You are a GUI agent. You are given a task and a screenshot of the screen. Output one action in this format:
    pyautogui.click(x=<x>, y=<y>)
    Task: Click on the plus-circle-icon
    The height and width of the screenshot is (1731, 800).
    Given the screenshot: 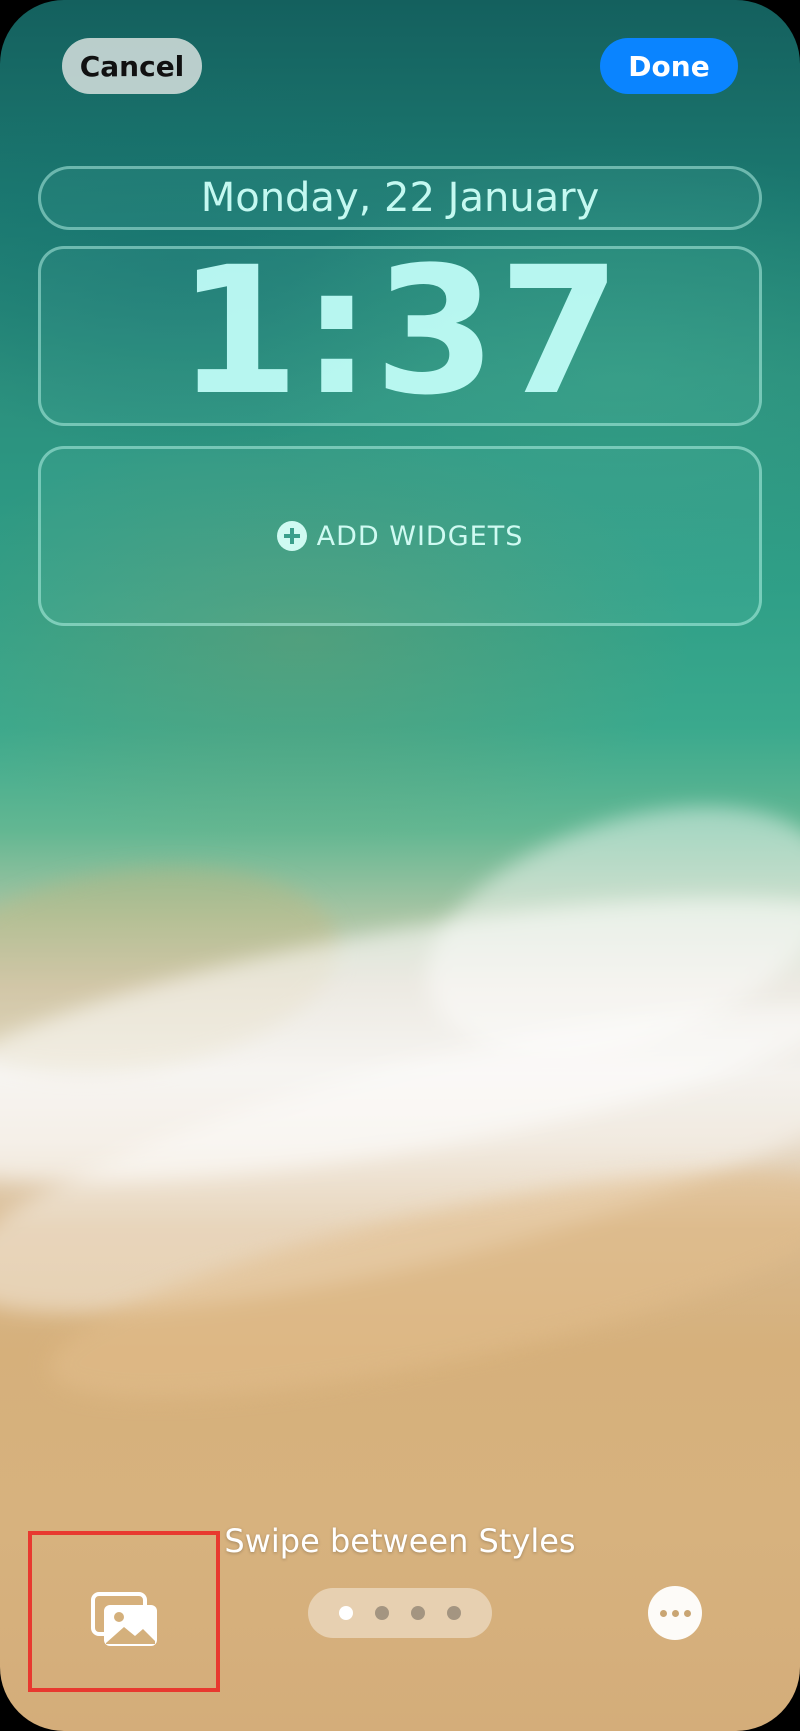 What is the action you would take?
    pyautogui.click(x=291, y=536)
    